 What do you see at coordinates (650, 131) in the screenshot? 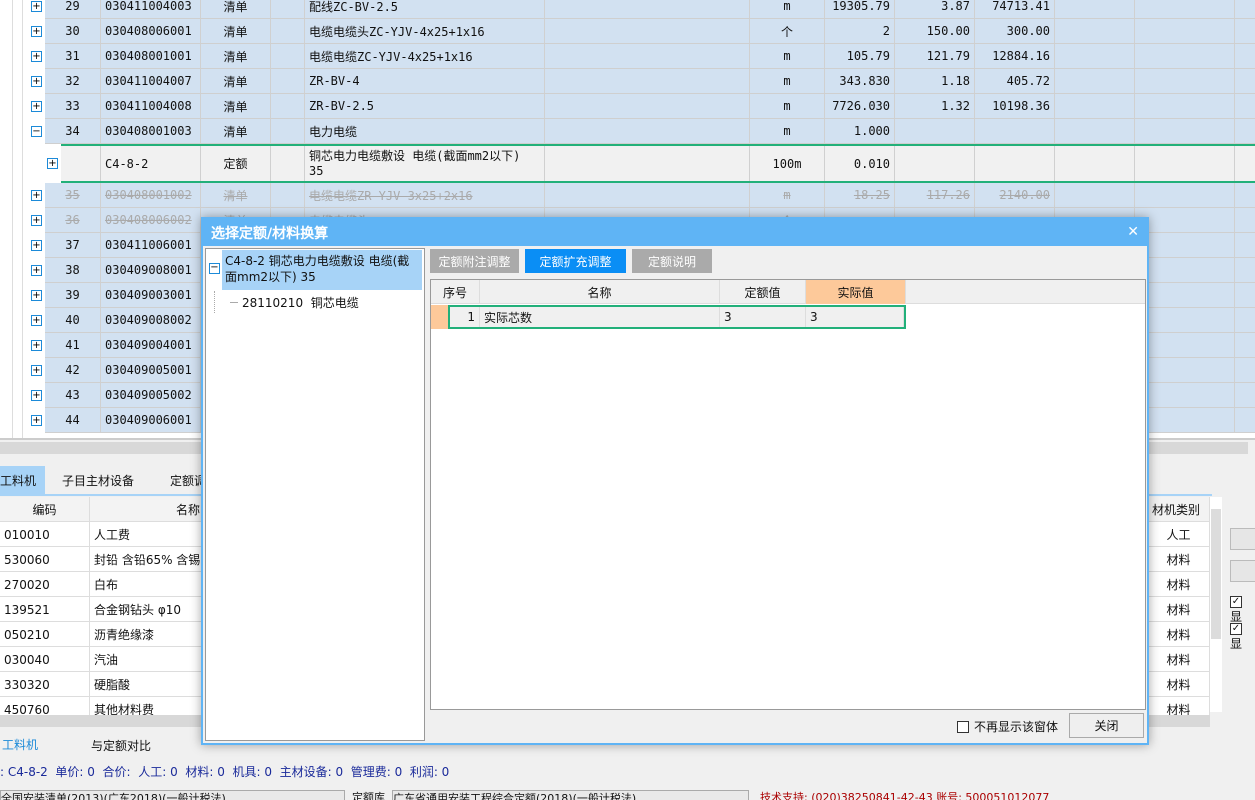
I see `table-row: 34 030408001003 清单 电力电缆 m 1.000` at bounding box center [650, 131].